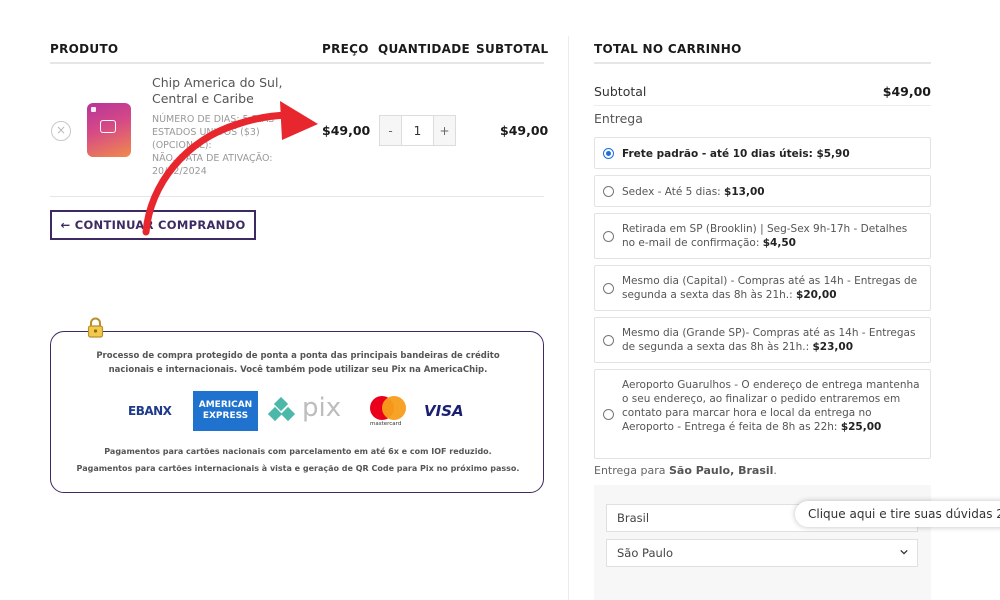 This screenshot has width=1000, height=600. Describe the element at coordinates (108, 126) in the screenshot. I see `sim-chip-icon` at that location.